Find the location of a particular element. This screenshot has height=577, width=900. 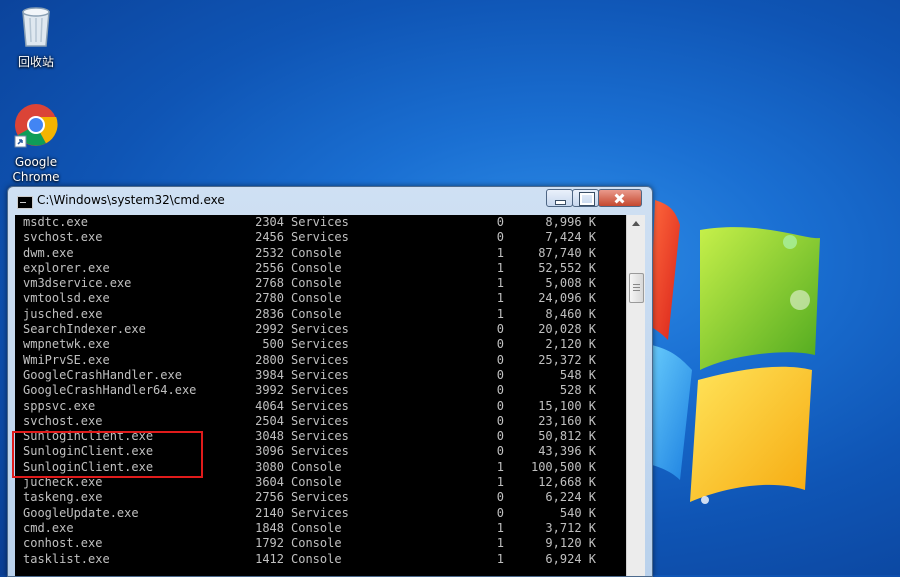

process-pid: 3096 is located at coordinates (269, 451).